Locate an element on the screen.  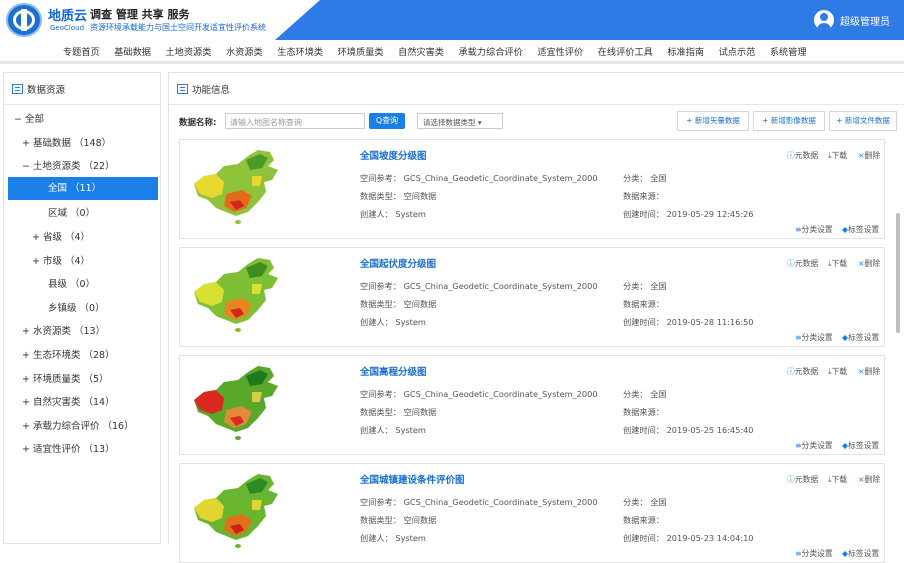
nav-item: 专题首页 is located at coordinates (81, 51).